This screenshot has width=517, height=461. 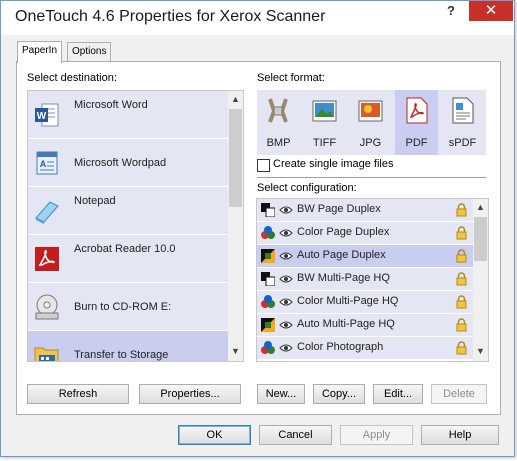 I want to click on create-single-image-checkbox, so click(x=263, y=165).